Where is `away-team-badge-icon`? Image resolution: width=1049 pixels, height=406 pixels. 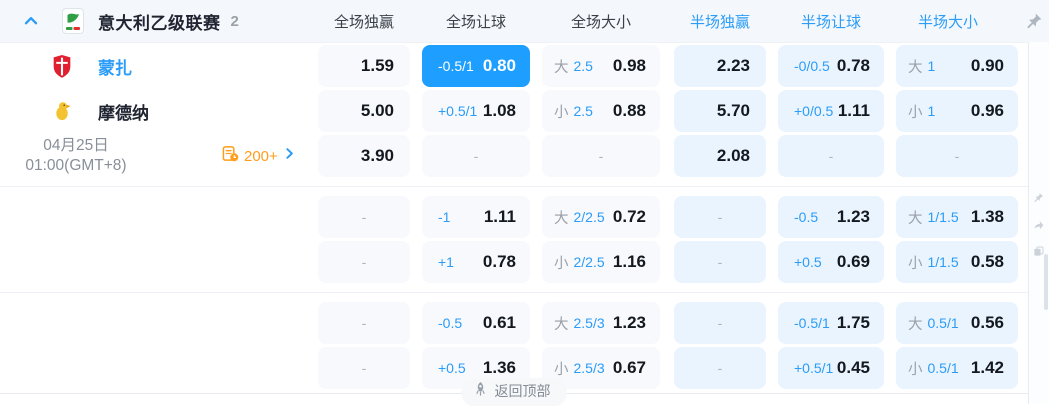
away-team-badge-icon is located at coordinates (62, 111).